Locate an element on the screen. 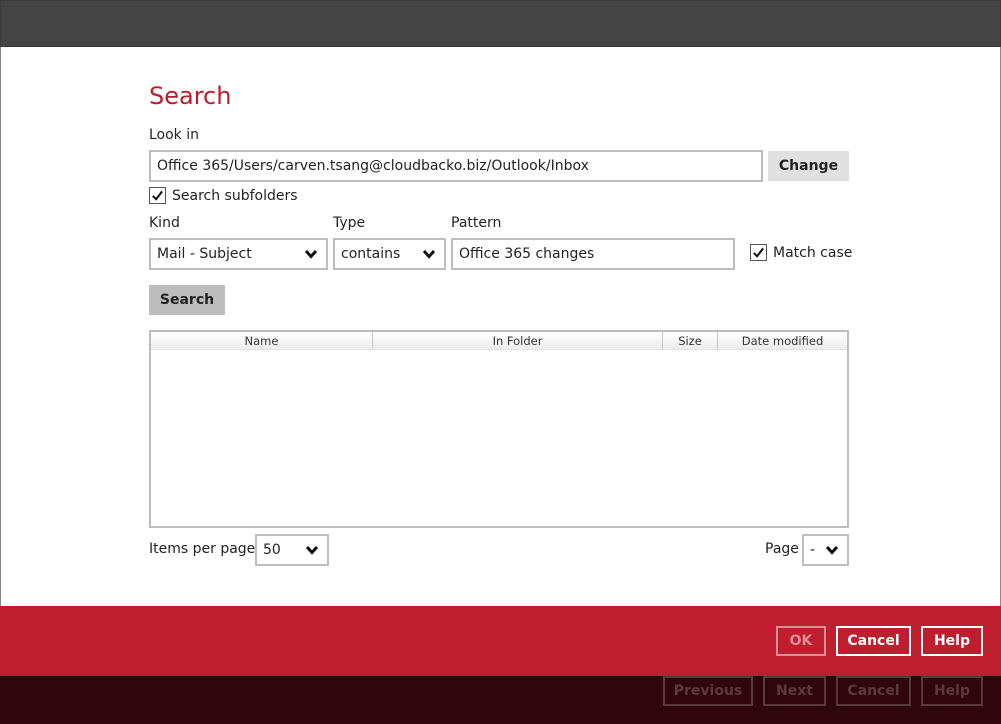 This screenshot has height=724, width=1001. search-subfolders-option: Search subfolders is located at coordinates (223, 195).